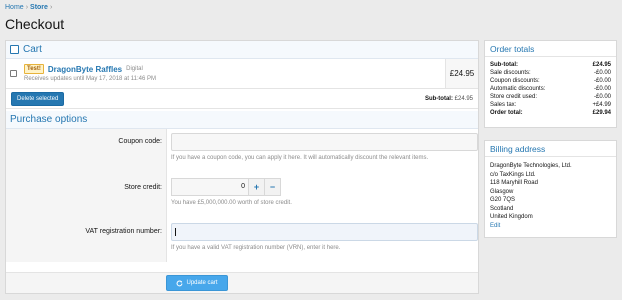  What do you see at coordinates (550, 73) in the screenshot?
I see `totals-row: Sale discounts: -£0.00` at bounding box center [550, 73].